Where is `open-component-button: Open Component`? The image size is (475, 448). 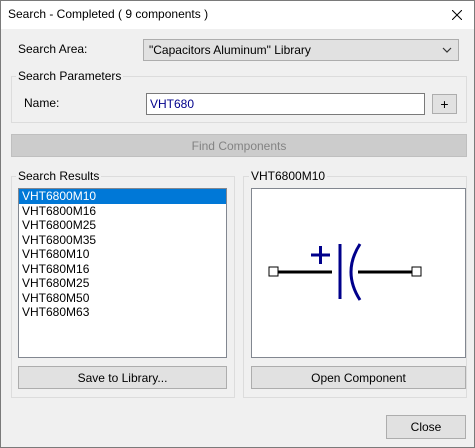 open-component-button: Open Component is located at coordinates (358, 377).